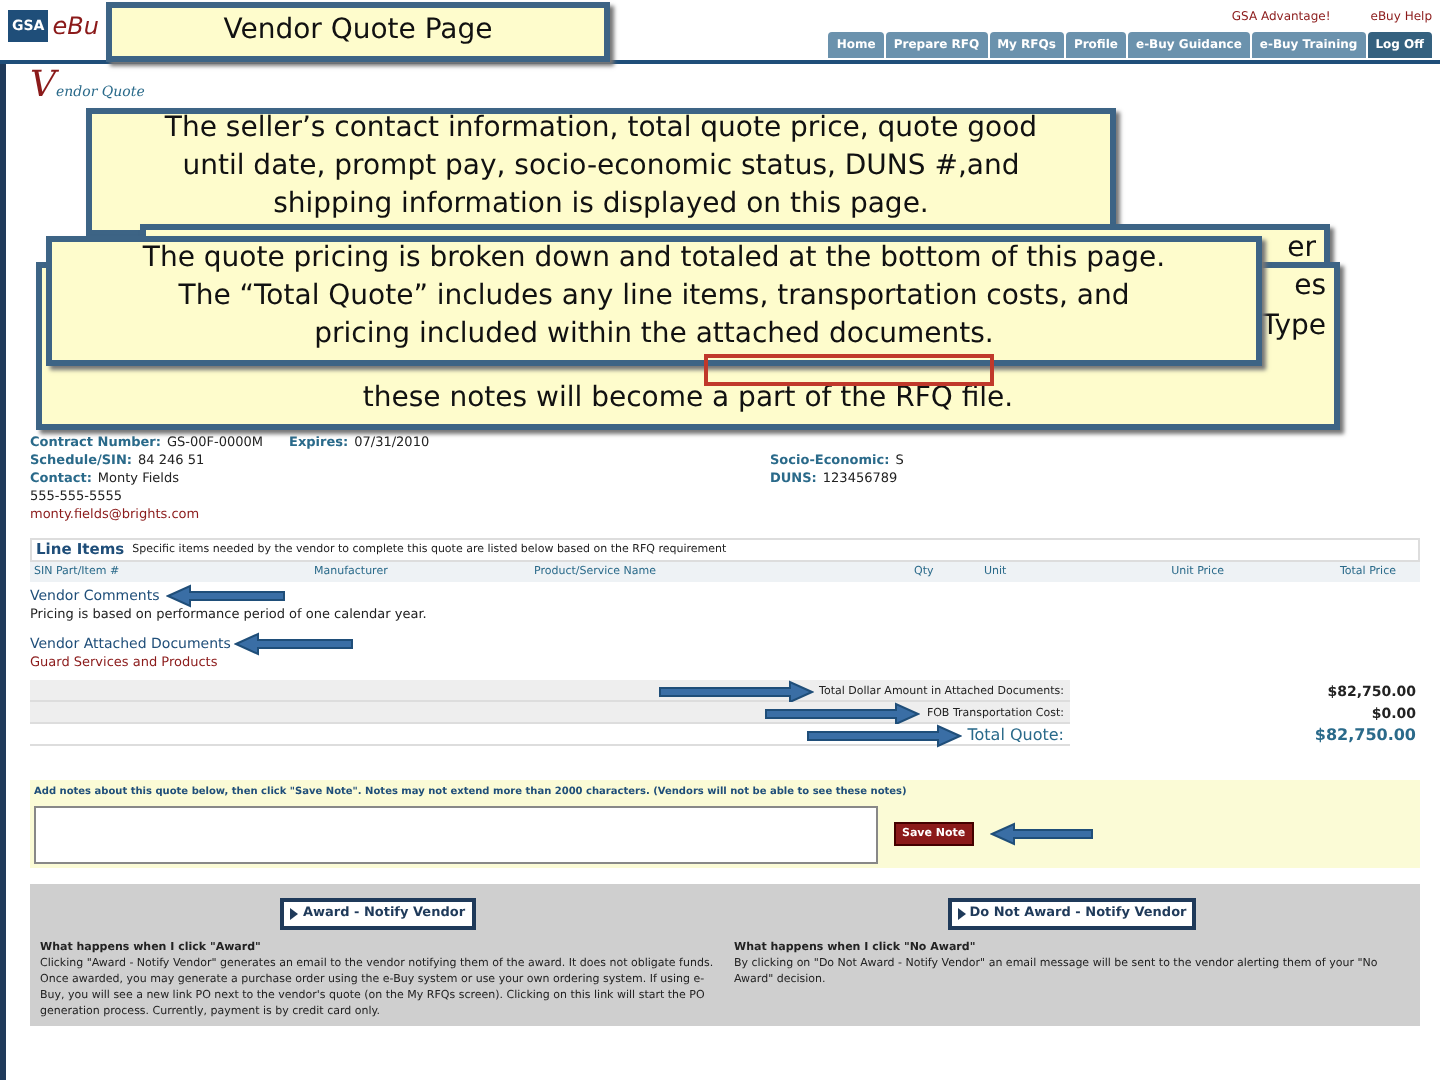  What do you see at coordinates (456, 834) in the screenshot?
I see `notes-field` at bounding box center [456, 834].